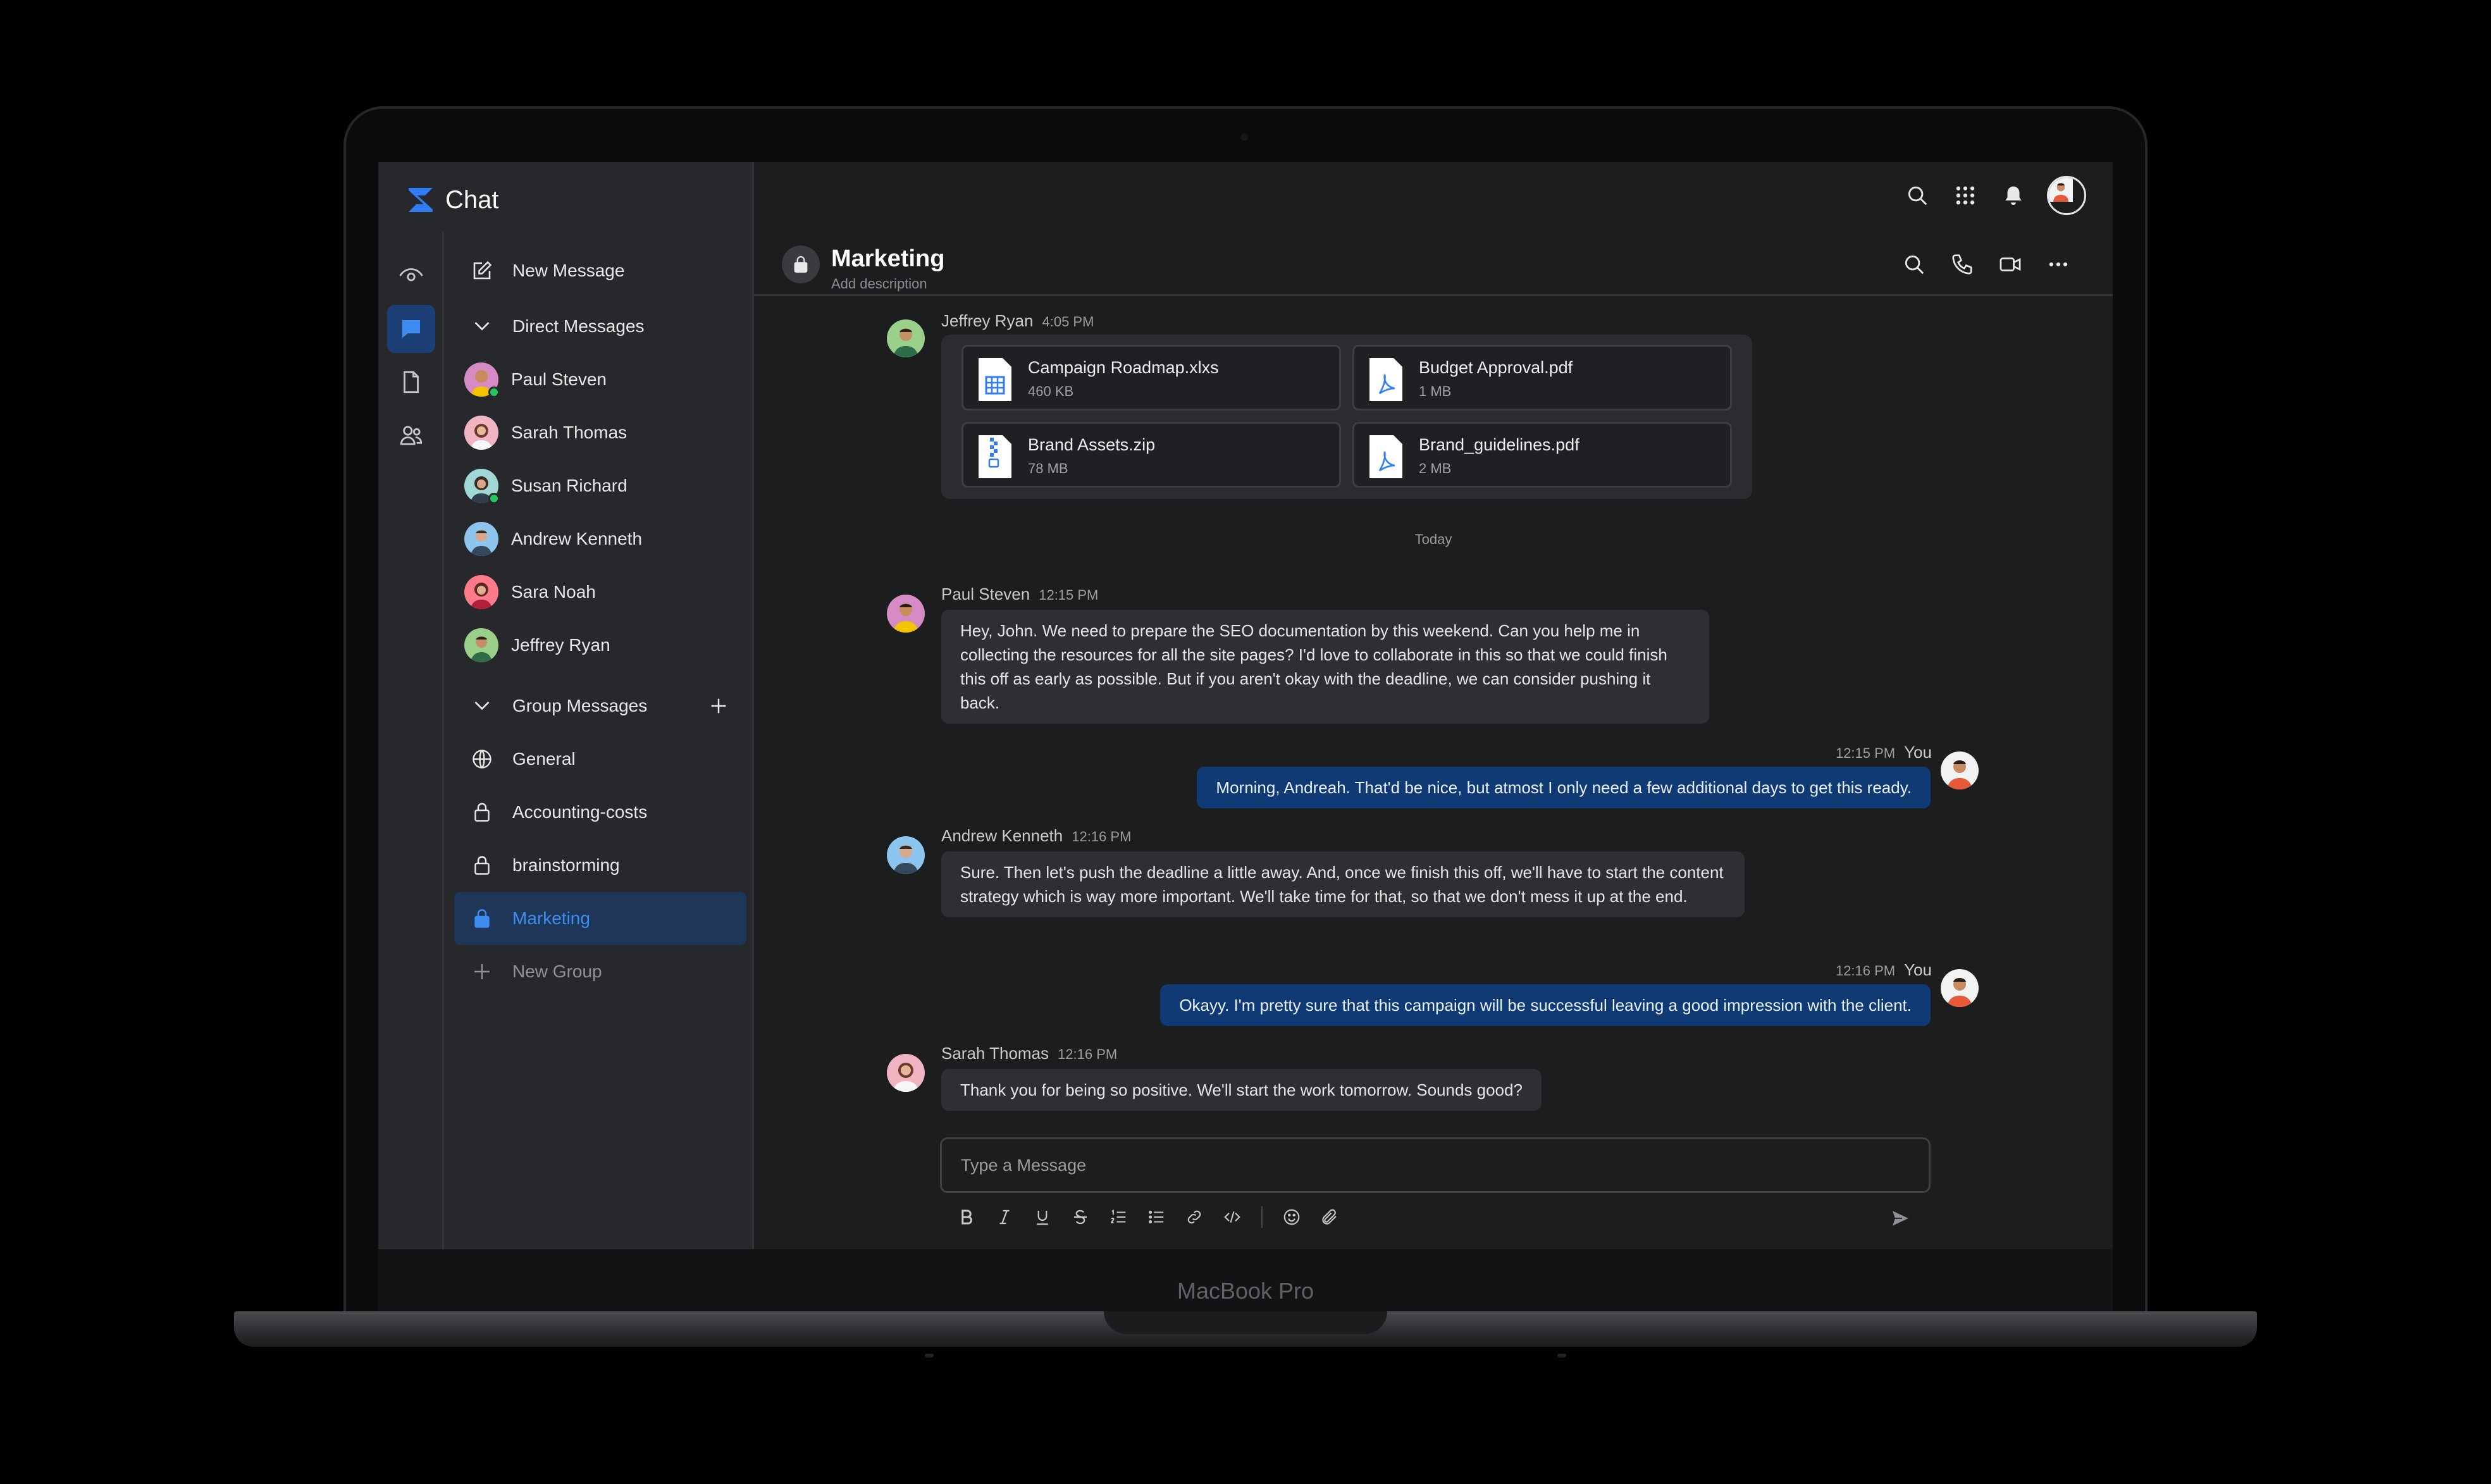 The height and width of the screenshot is (1484, 2491). Describe the element at coordinates (2010, 264) in the screenshot. I see `video-call-button` at that location.